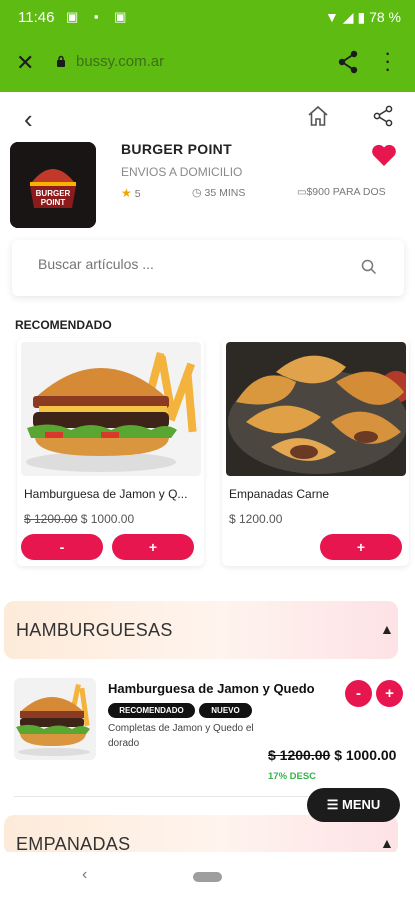 Image resolution: width=415 pixels, height=900 pixels. What do you see at coordinates (279, 494) in the screenshot?
I see `product-name: Empanadas Carne` at bounding box center [279, 494].